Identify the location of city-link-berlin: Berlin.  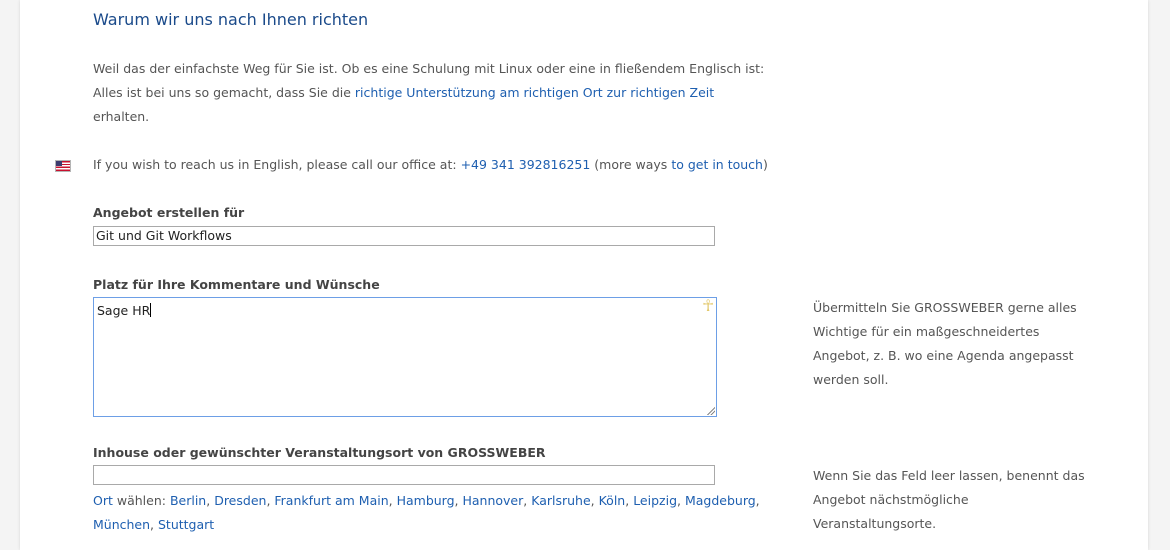
(188, 500).